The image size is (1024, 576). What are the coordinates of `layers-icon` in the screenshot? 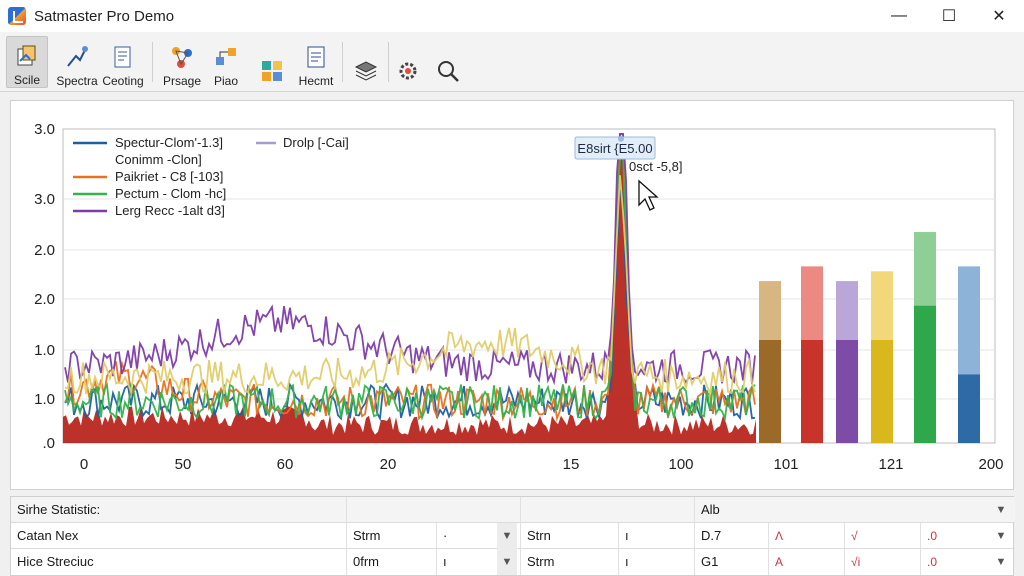 It's located at (366, 71).